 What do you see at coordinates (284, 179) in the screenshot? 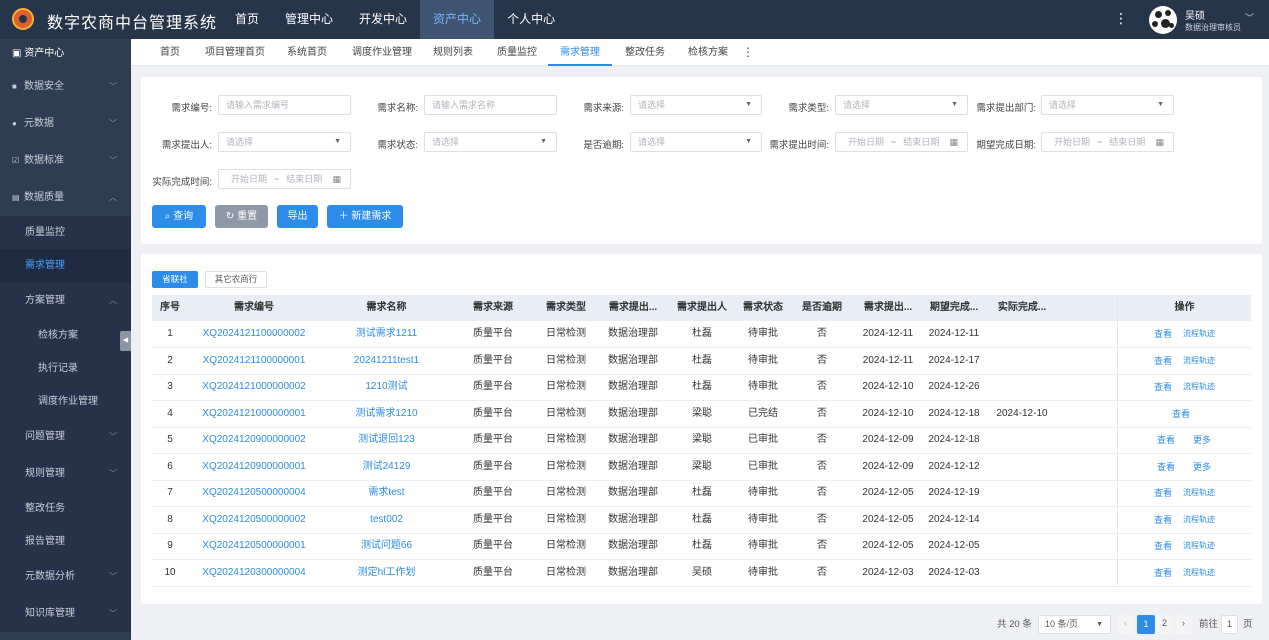
I see `actual-time-range: 开始日期 ~ 结束日期 ▦` at bounding box center [284, 179].